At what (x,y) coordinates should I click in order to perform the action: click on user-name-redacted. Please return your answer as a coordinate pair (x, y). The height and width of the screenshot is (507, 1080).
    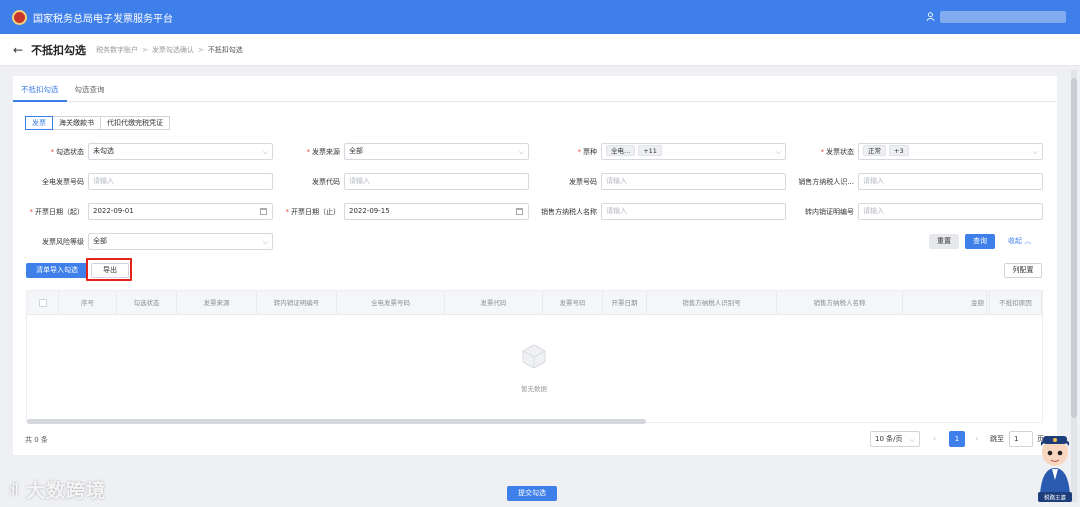
    Looking at the image, I should click on (1003, 17).